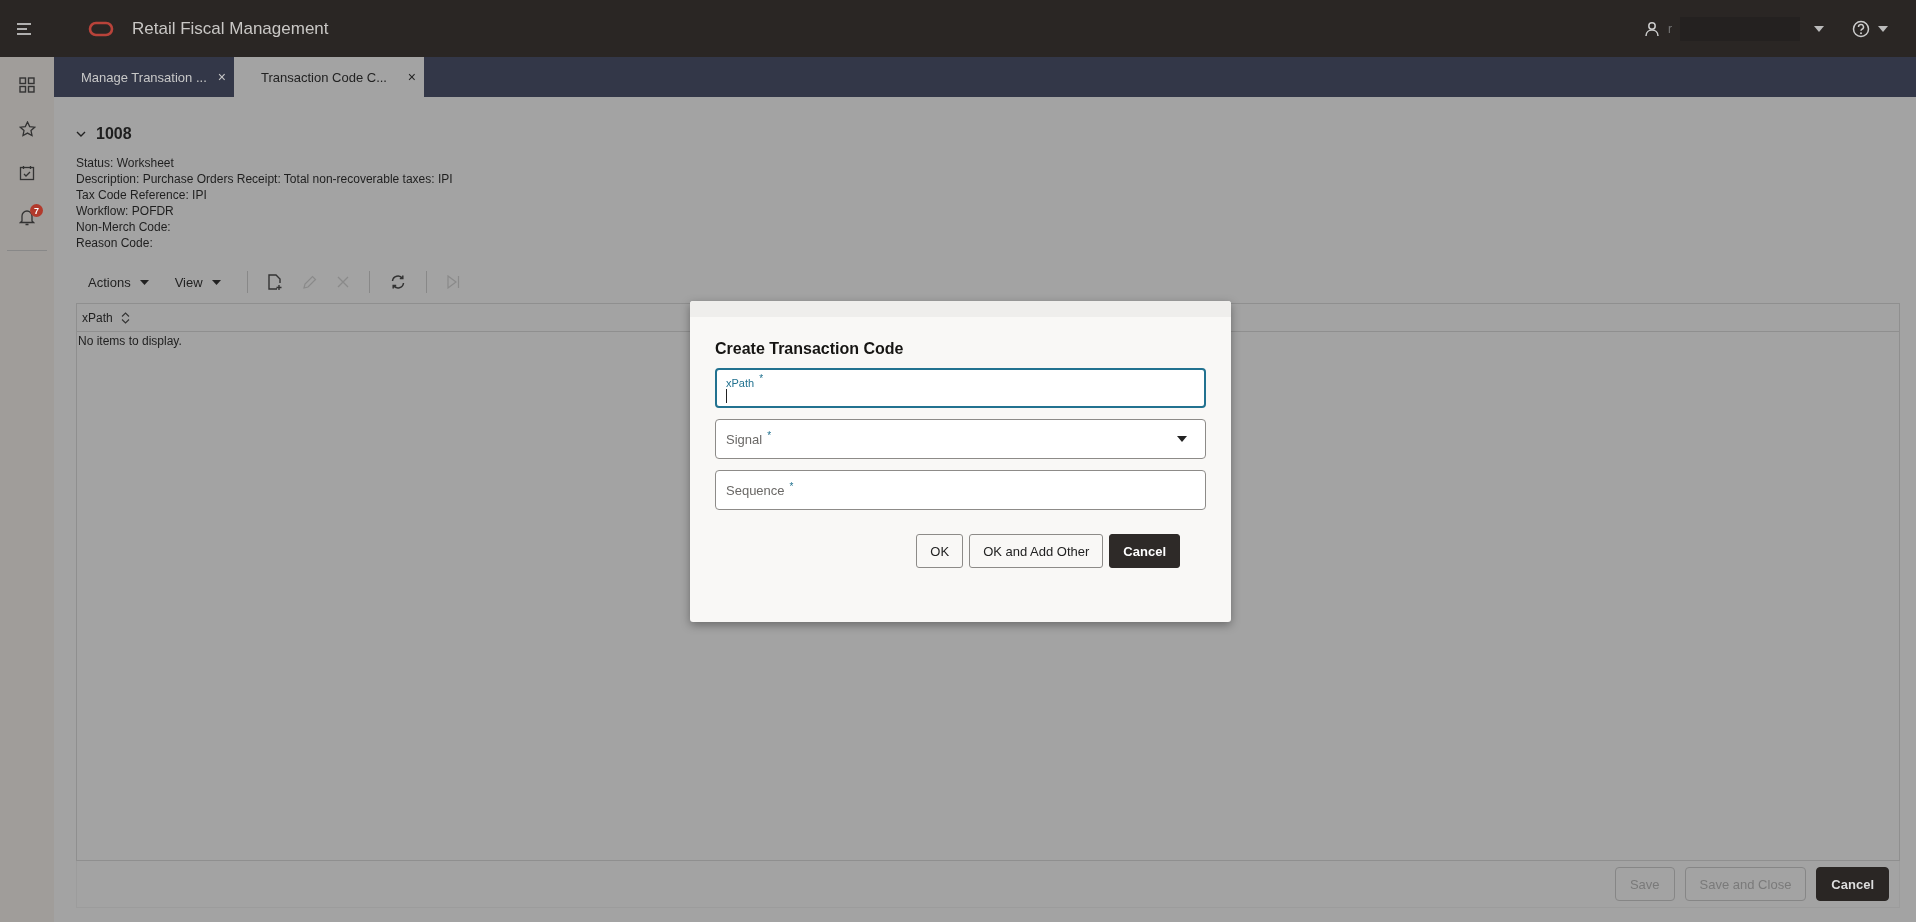 The height and width of the screenshot is (922, 1916). I want to click on refresh-icon, so click(397, 282).